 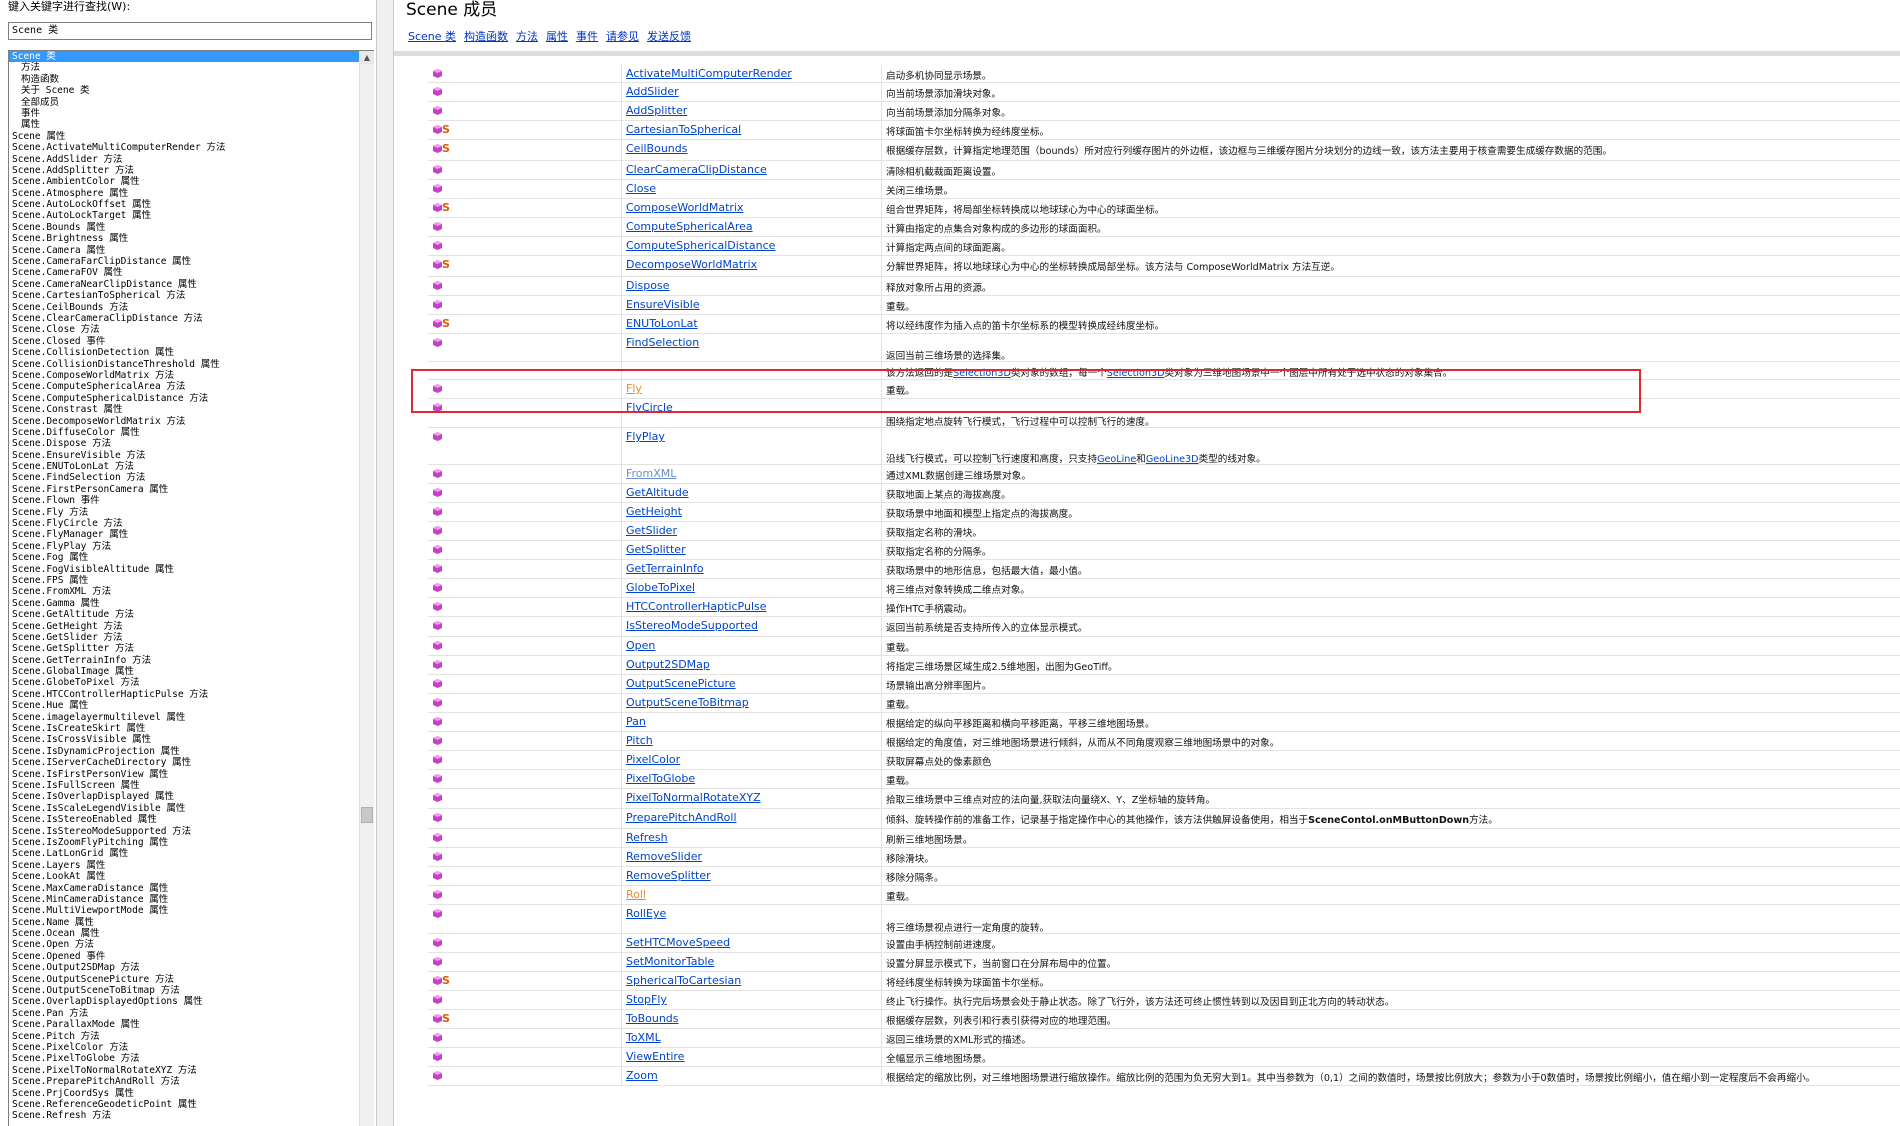 I want to click on member-link: HTCControllerHapticPulse, so click(x=696, y=606).